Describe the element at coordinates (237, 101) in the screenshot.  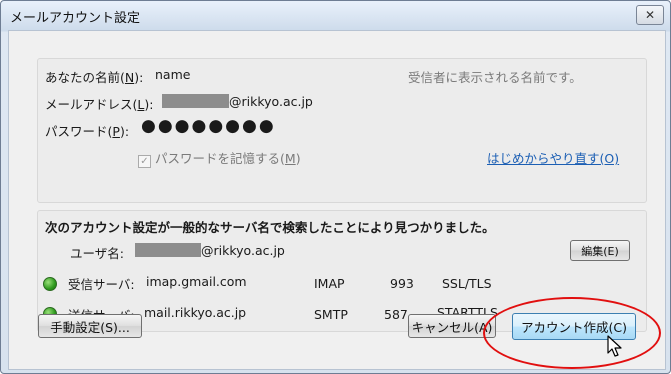
I see `email-field: @rikkyo.ac.jp` at that location.